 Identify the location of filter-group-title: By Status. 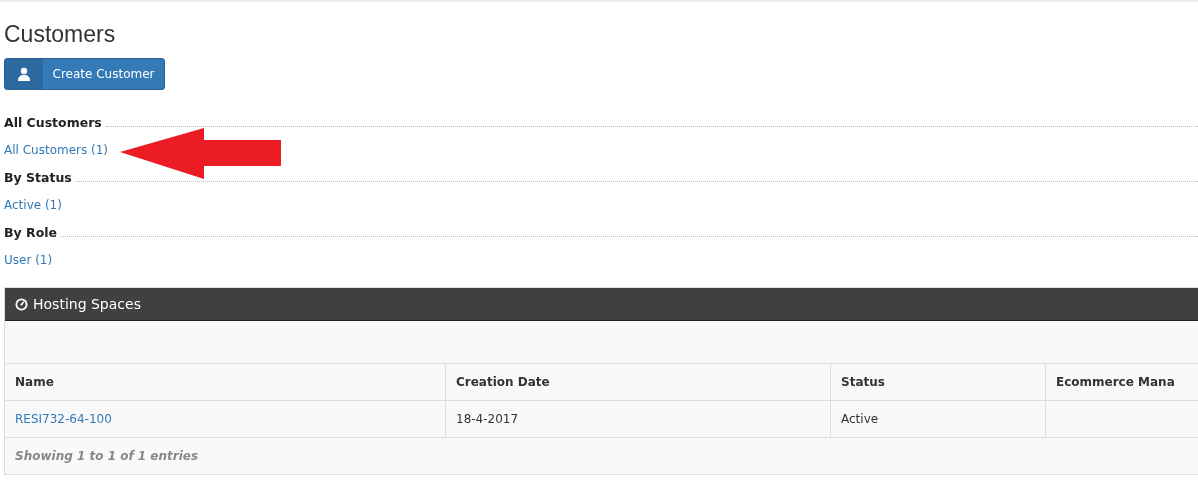
(38, 177).